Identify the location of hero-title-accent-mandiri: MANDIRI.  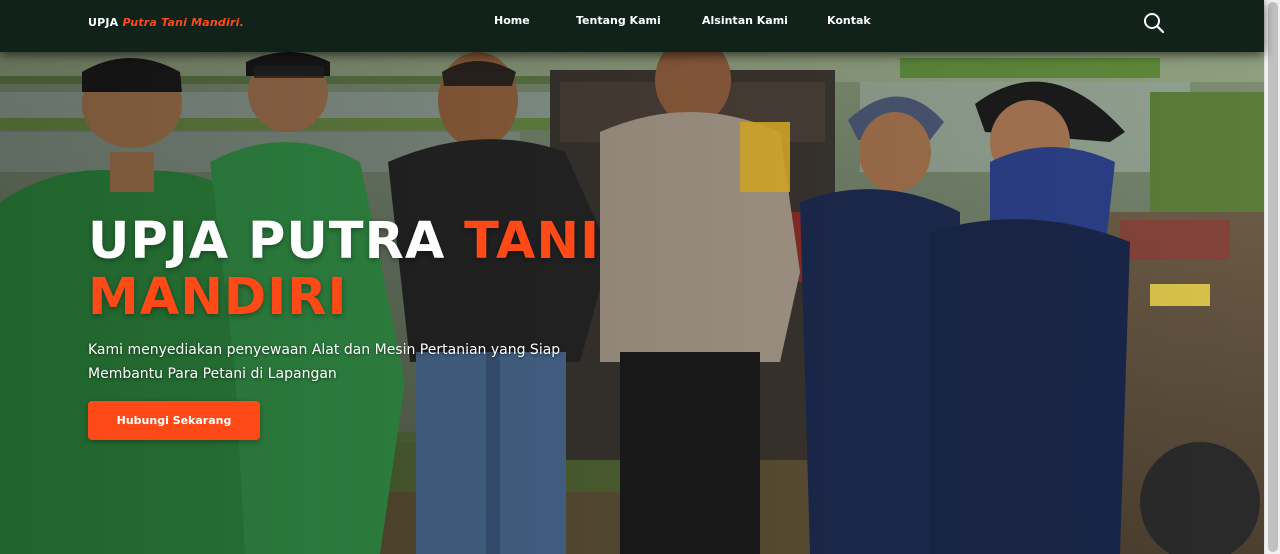
(218, 297).